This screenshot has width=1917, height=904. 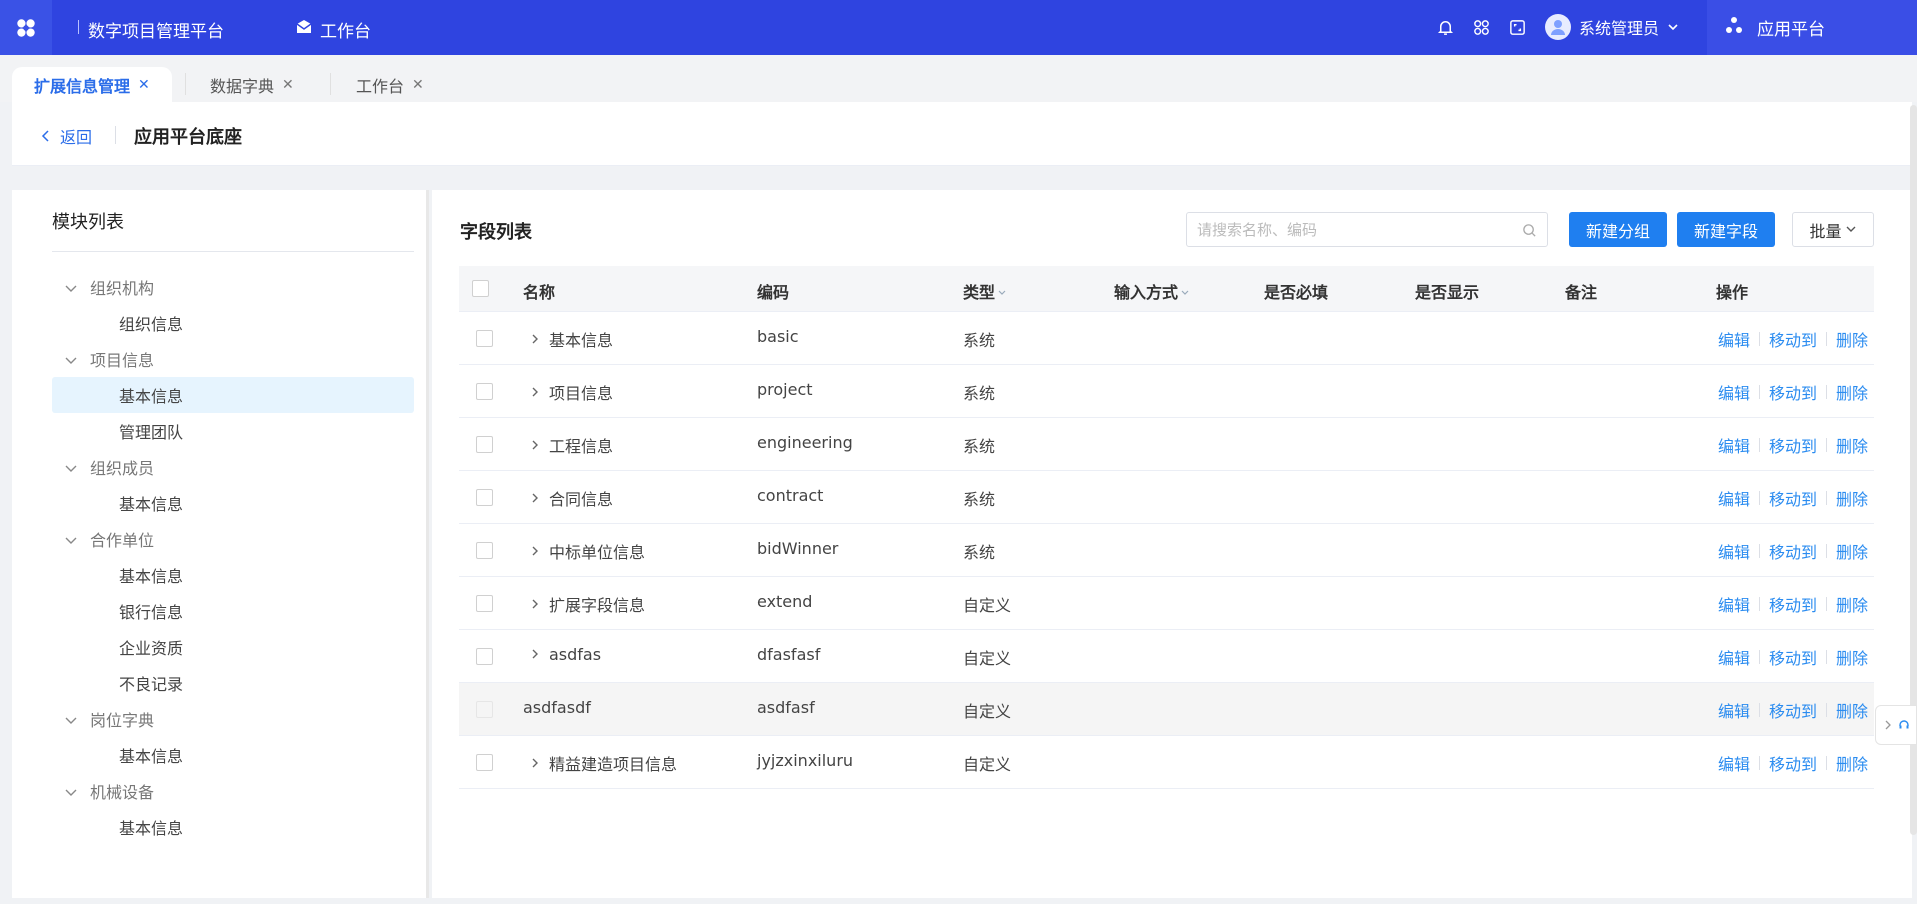 I want to click on search-icon, so click(x=1529, y=230).